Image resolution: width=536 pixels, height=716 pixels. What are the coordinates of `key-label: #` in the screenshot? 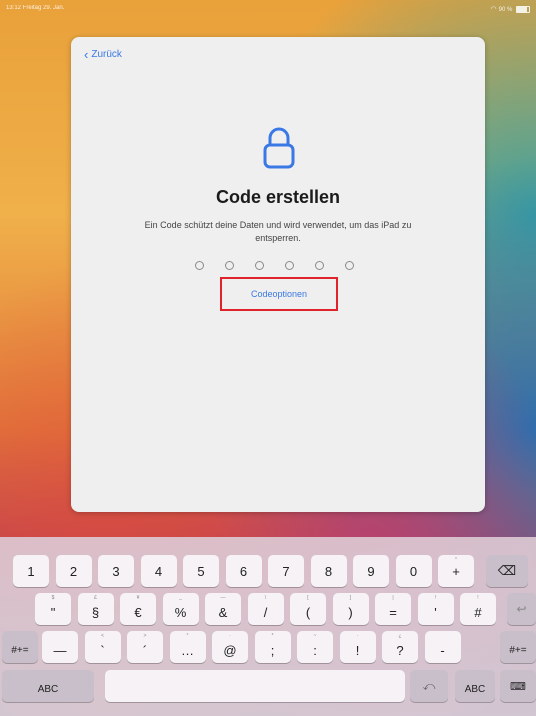 It's located at (478, 612).